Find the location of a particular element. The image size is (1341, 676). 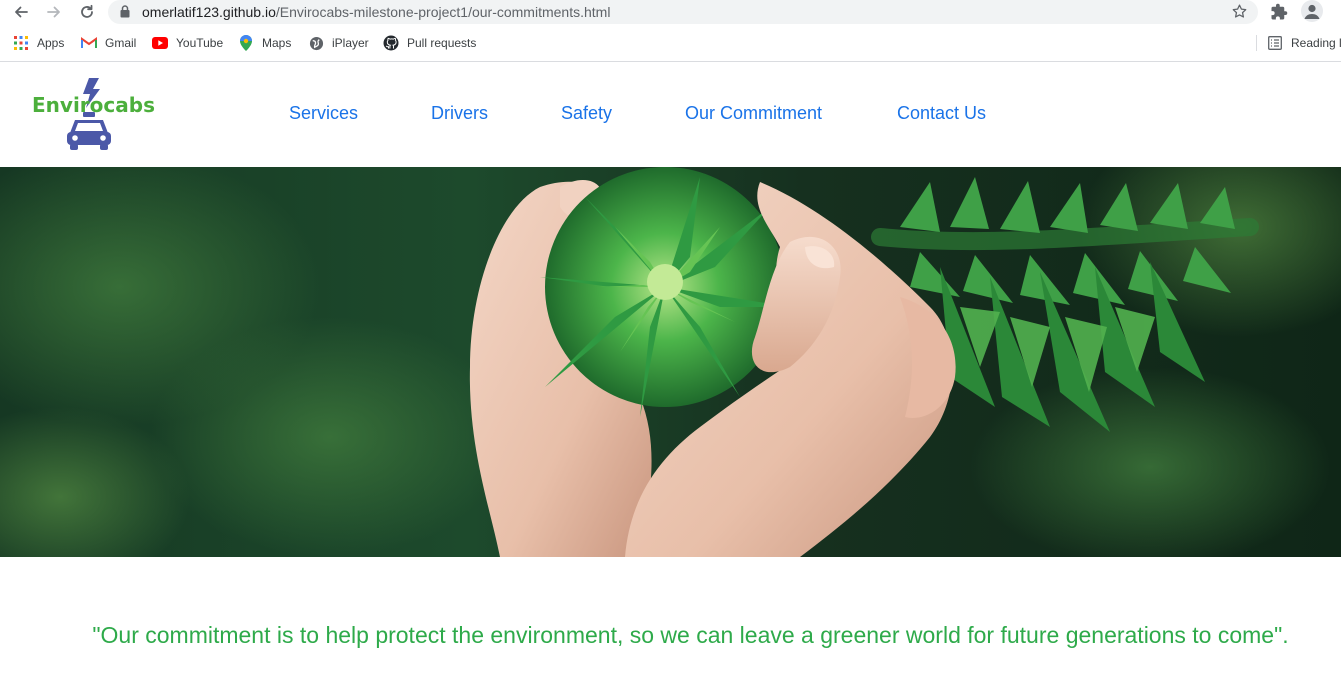

github-icon is located at coordinates (391, 43).